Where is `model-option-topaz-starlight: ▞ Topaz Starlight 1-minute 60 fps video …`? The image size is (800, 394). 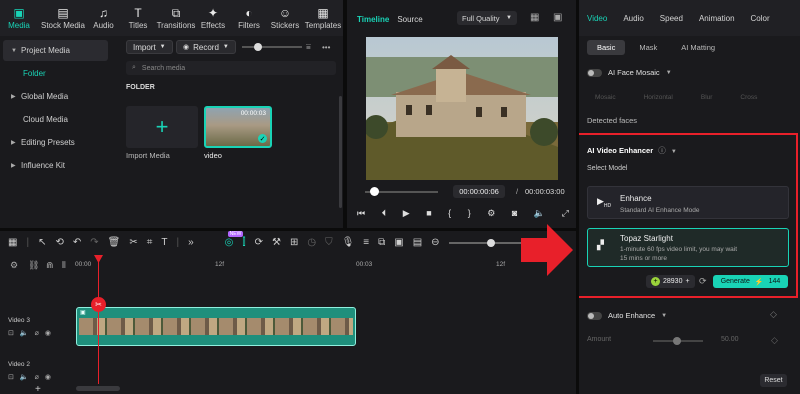 model-option-topaz-starlight: ▞ Topaz Starlight 1-minute 60 fps video … is located at coordinates (688, 247).